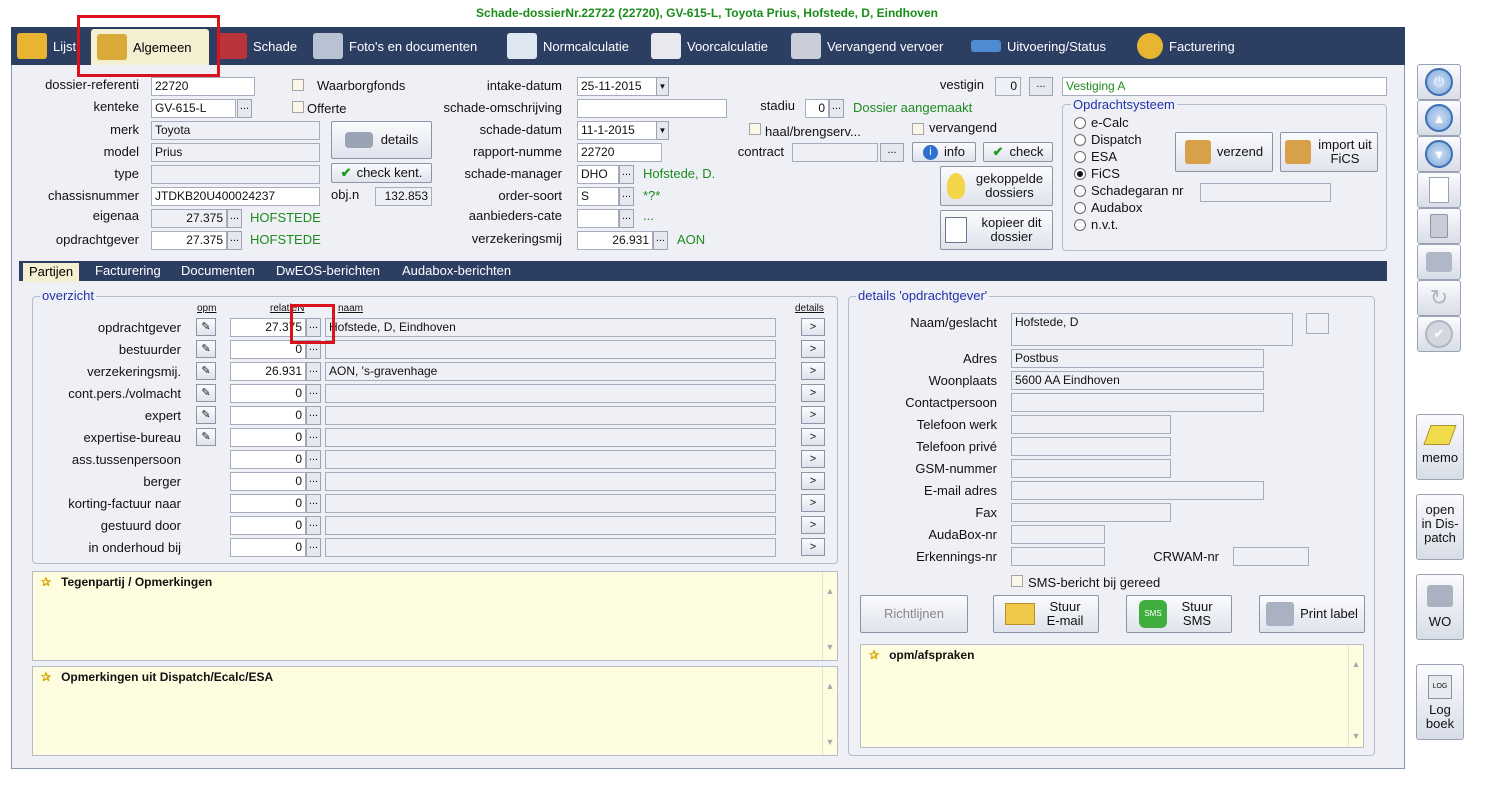 The width and height of the screenshot is (1488, 785). I want to click on subtab-dweos: DwEOS-berichten, so click(328, 271).